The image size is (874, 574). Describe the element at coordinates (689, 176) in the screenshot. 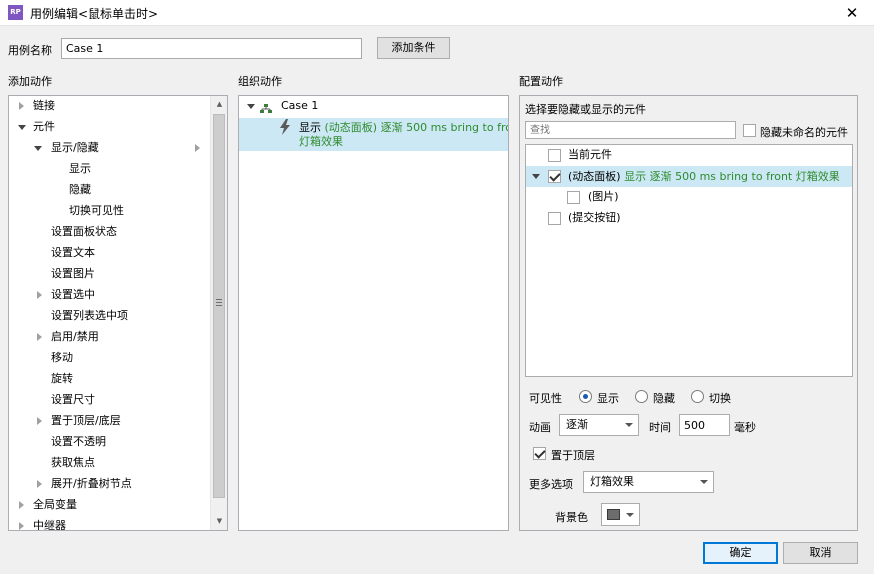

I see `widget-item-dynamic-panel: (动态面板) 显示 逐渐 500 ms bring to front 灯箱效果` at that location.